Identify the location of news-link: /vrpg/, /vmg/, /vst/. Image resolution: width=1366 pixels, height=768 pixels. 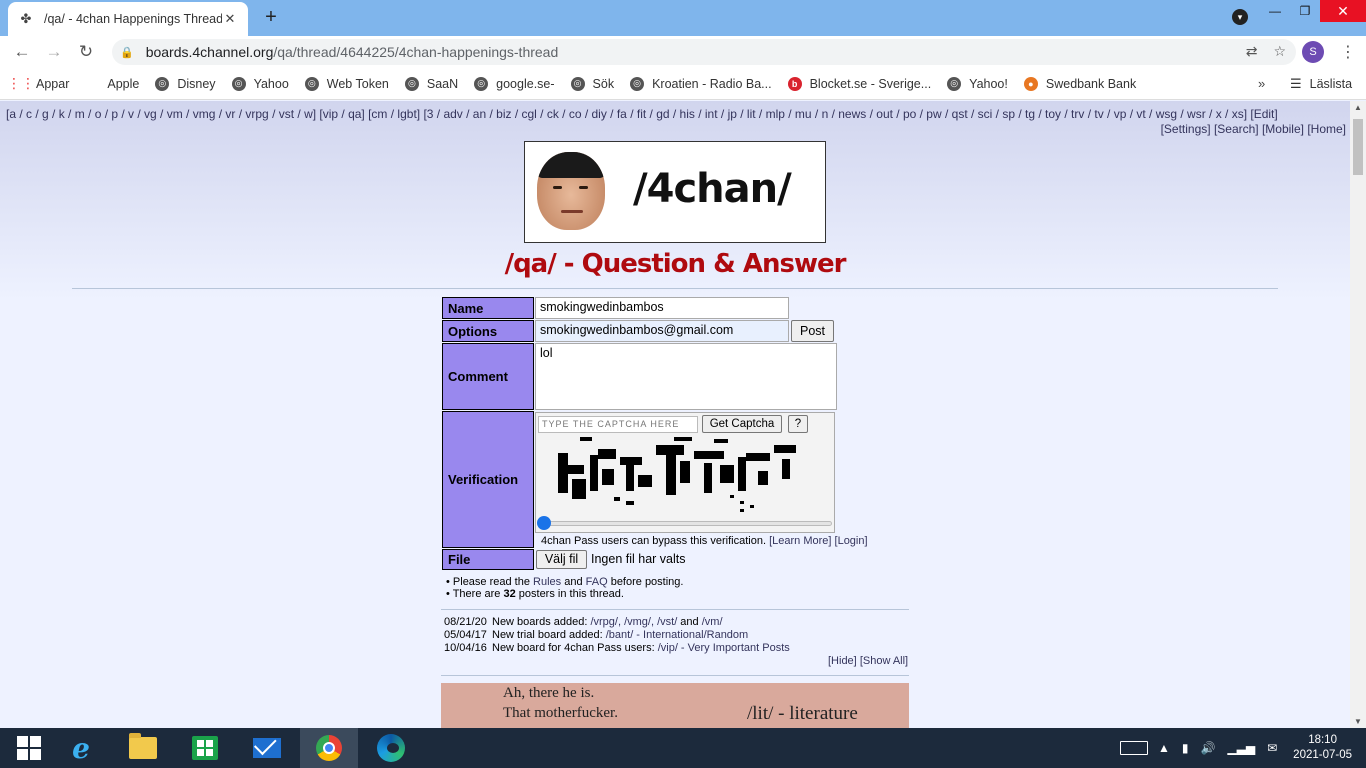
(633, 622).